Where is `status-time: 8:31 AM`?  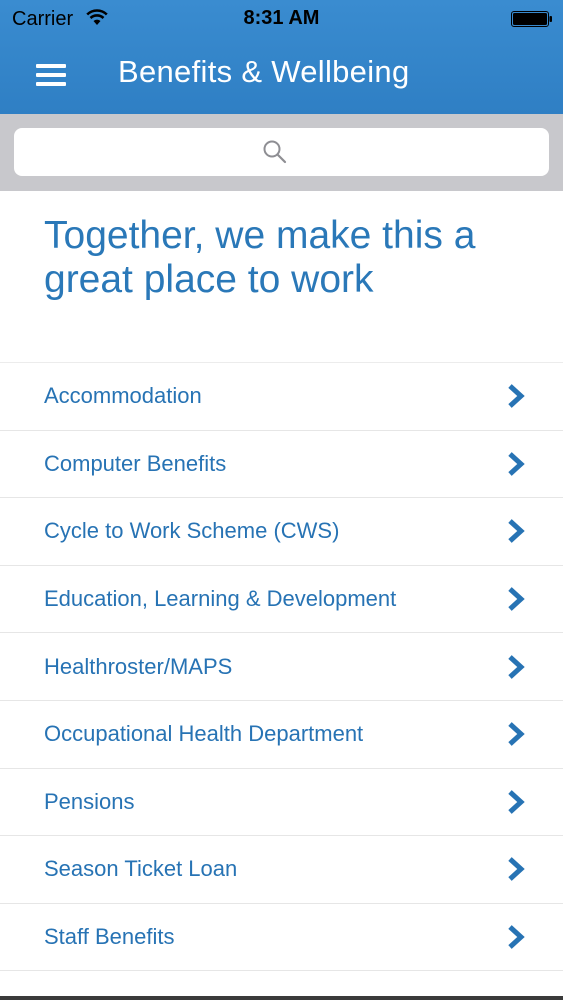
status-time: 8:31 AM is located at coordinates (281, 18).